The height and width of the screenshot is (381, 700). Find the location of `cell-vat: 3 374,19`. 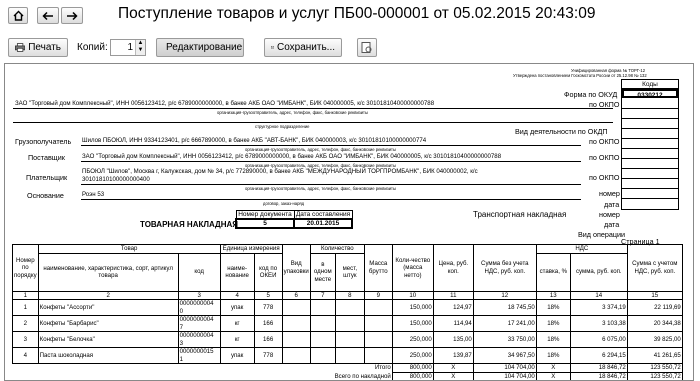

cell-vat: 3 374,19 is located at coordinates (598, 307).